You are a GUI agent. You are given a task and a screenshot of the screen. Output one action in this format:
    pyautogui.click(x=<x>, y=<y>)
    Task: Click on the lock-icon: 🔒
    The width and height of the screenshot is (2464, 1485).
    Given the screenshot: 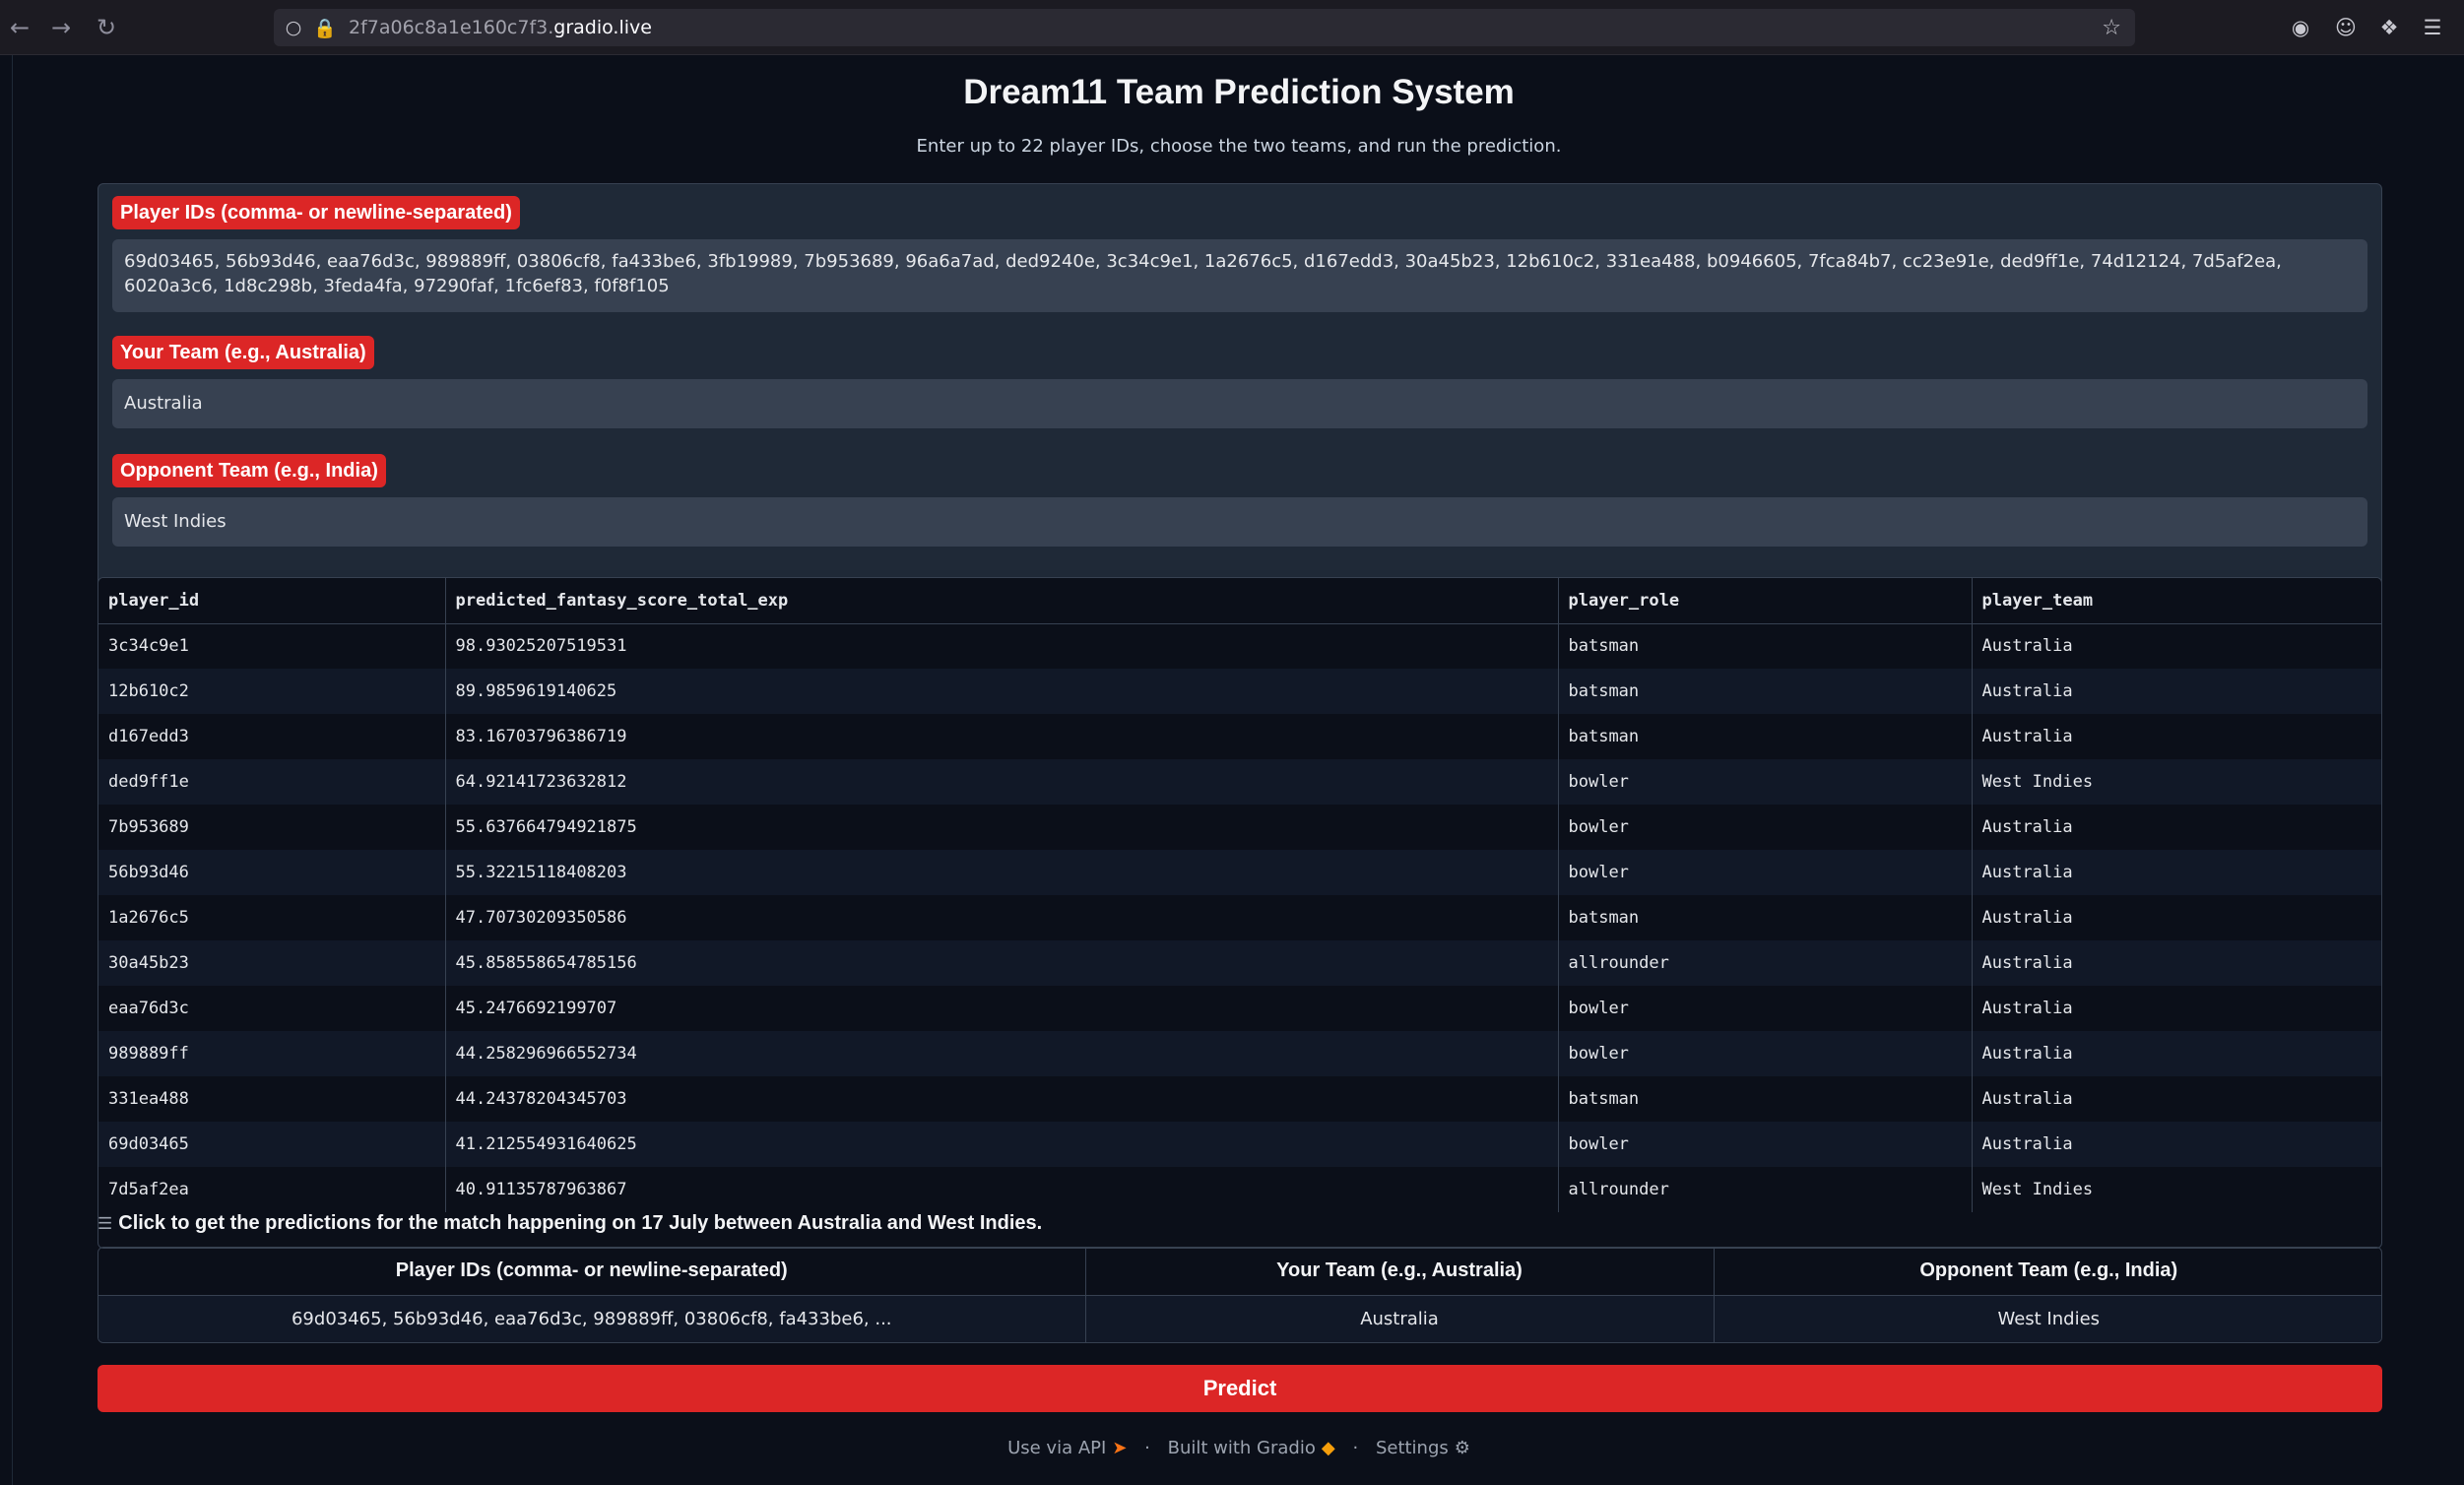 What is the action you would take?
    pyautogui.click(x=325, y=27)
    